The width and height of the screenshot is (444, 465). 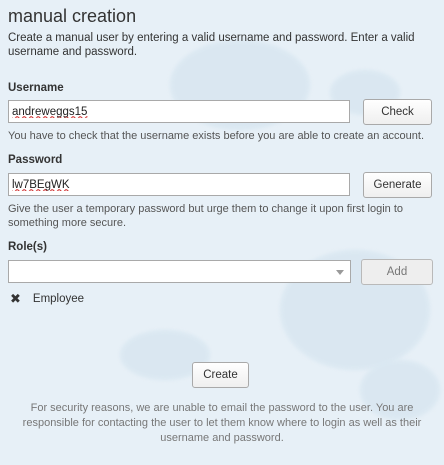 I want to click on chevron-down-icon, so click(x=340, y=272).